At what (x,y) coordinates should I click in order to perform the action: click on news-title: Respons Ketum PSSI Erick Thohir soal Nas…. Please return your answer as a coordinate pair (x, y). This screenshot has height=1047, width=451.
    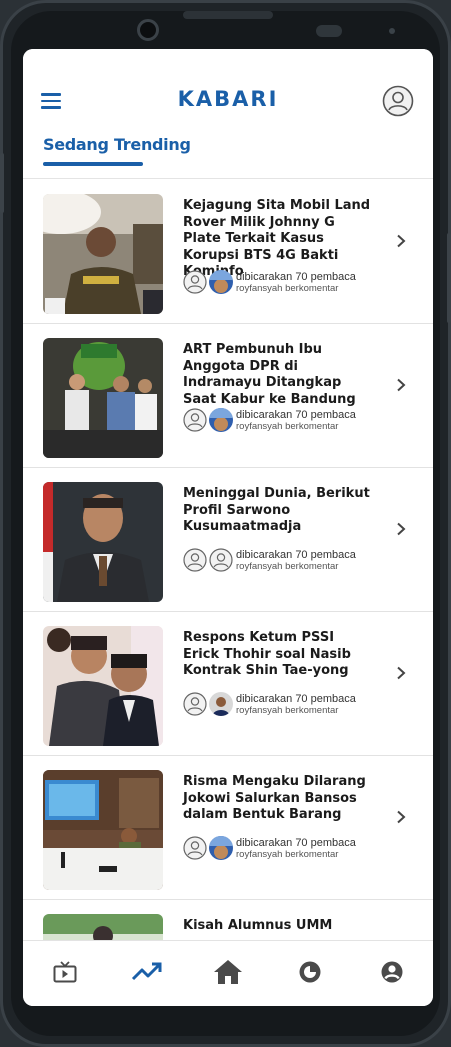
    Looking at the image, I should click on (267, 654).